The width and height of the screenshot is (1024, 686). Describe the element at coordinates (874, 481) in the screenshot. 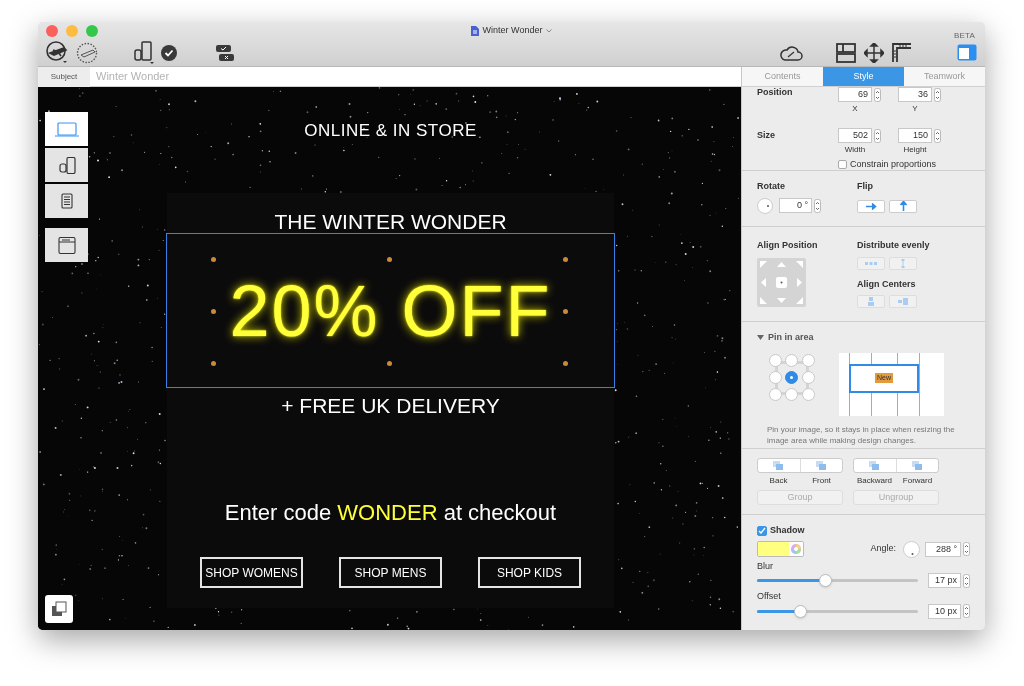

I see `arrange-label: Backward` at that location.